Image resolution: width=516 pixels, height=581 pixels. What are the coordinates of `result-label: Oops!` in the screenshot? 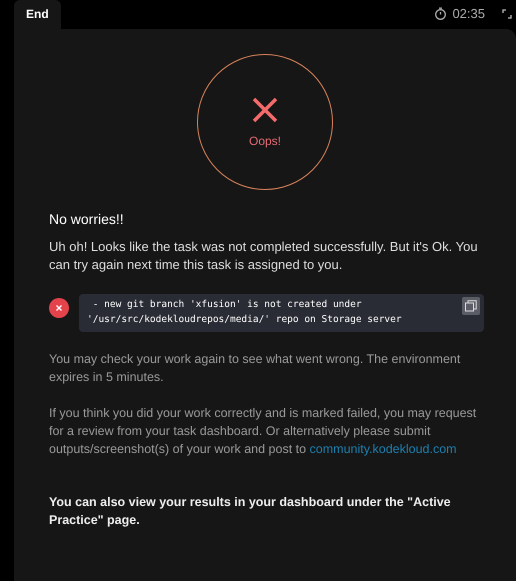 It's located at (264, 141).